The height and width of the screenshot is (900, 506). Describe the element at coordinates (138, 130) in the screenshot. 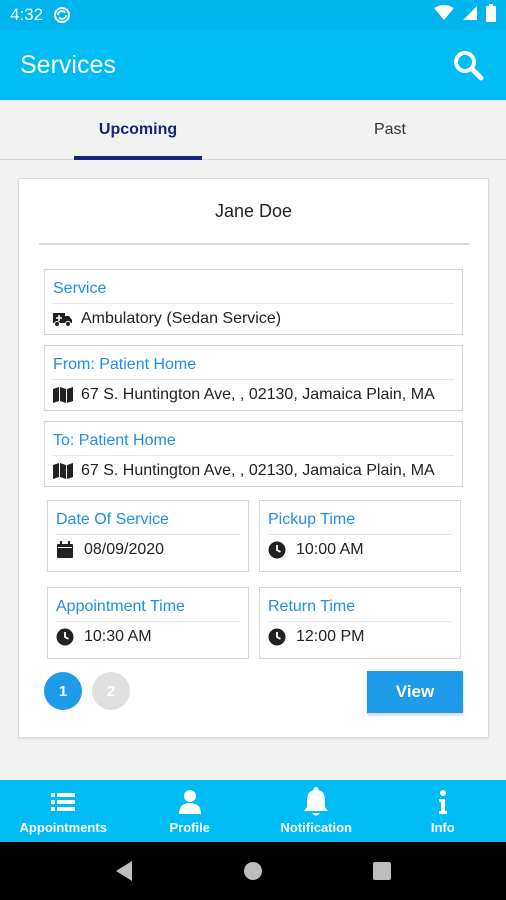

I see `tab-upcoming: Upcoming` at that location.